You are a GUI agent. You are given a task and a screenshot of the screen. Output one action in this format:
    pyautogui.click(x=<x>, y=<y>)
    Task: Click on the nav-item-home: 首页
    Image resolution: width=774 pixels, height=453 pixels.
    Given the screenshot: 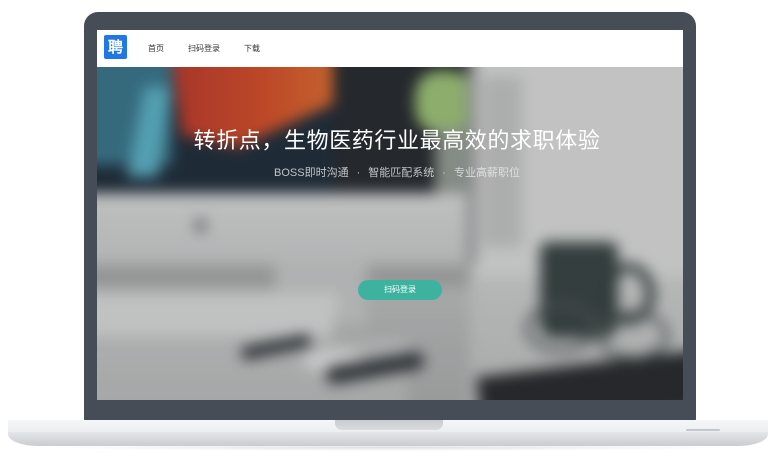 What is the action you would take?
    pyautogui.click(x=156, y=48)
    